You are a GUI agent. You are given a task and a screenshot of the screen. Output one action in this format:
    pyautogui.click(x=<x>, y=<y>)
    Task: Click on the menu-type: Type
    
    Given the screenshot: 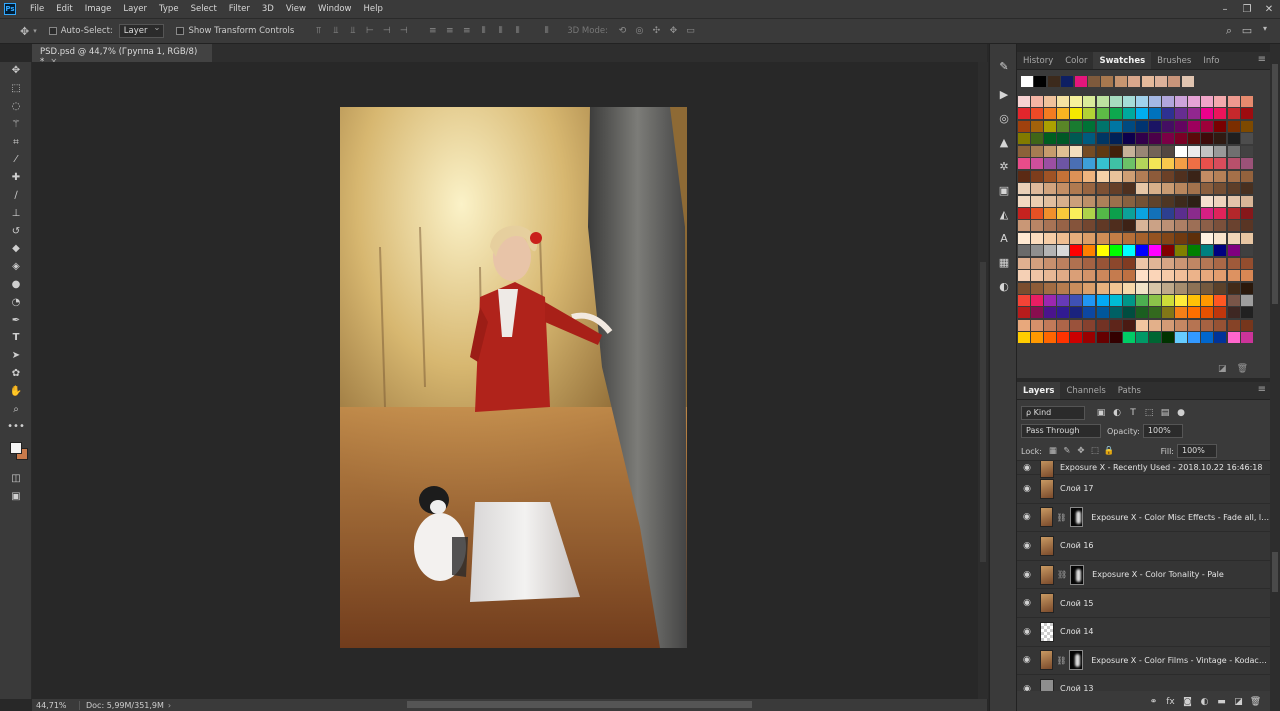 What is the action you would take?
    pyautogui.click(x=169, y=9)
    